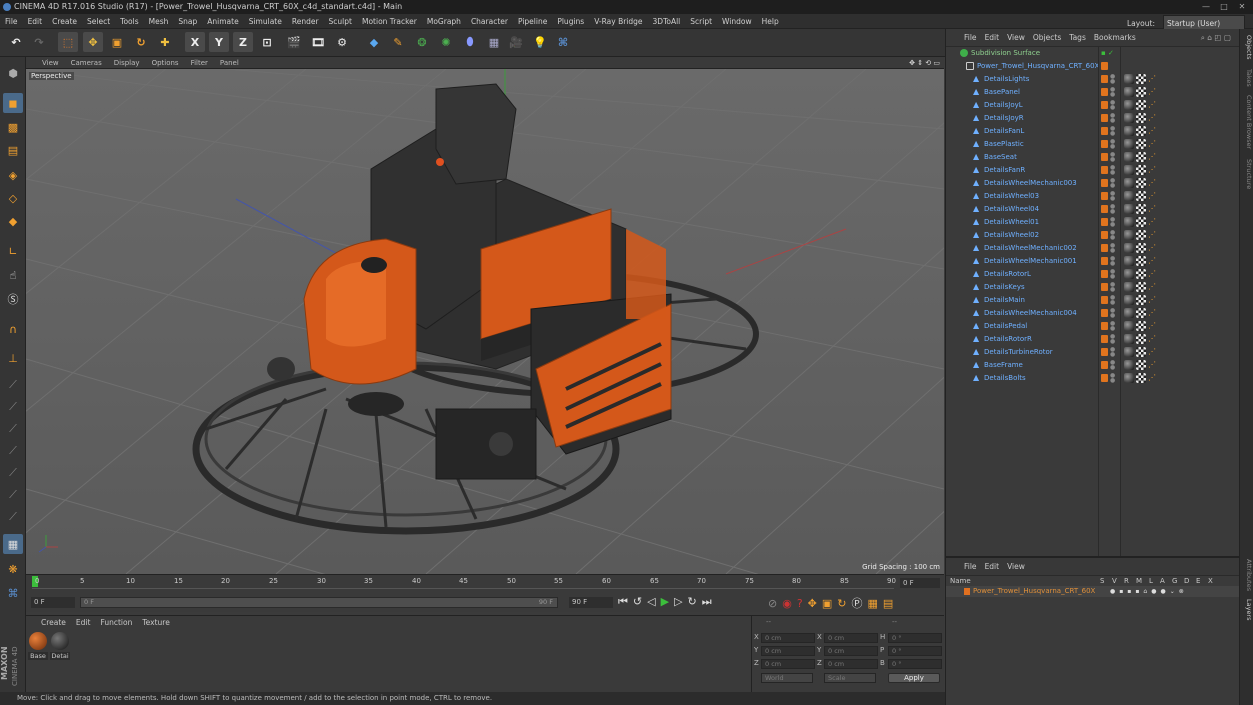  Describe the element at coordinates (116, 622) in the screenshot. I see `mat-menu-function: Function` at that location.